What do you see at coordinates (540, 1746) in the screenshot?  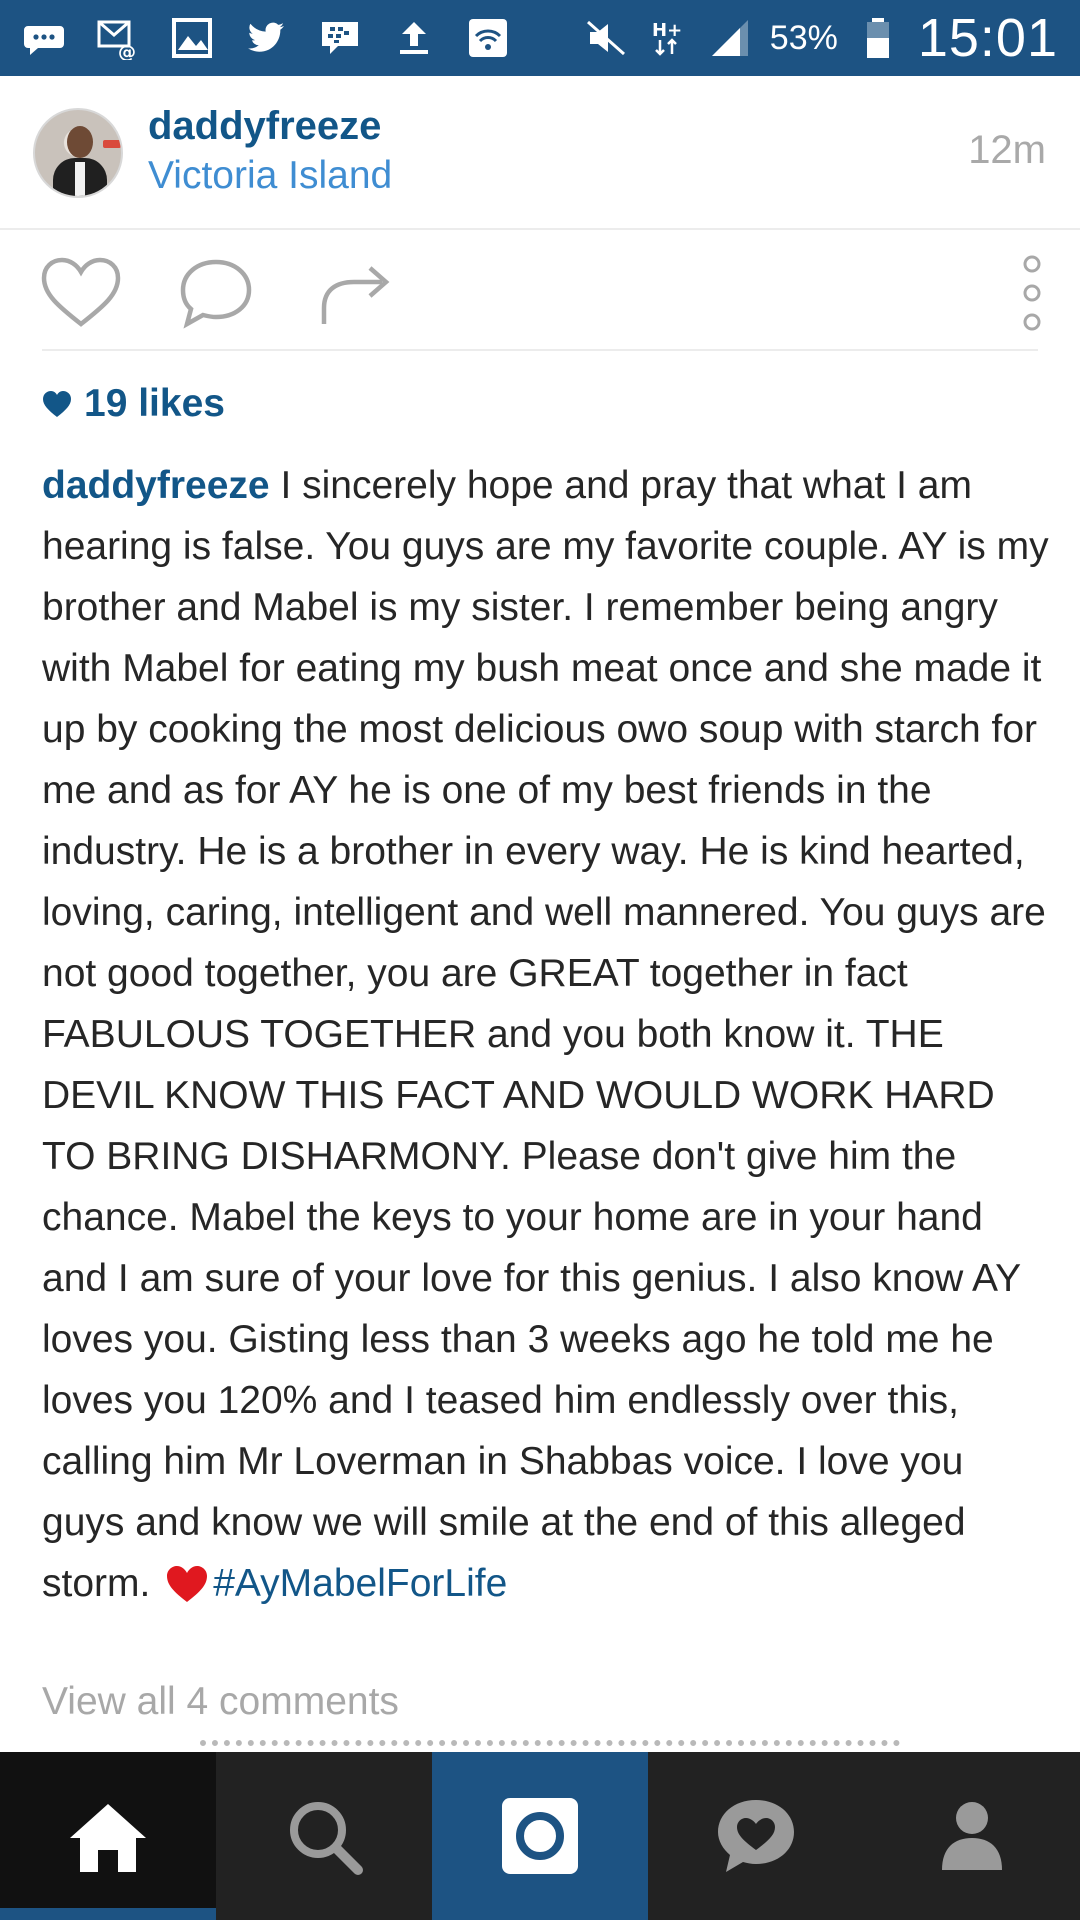 I see `clipped-comment-preview` at bounding box center [540, 1746].